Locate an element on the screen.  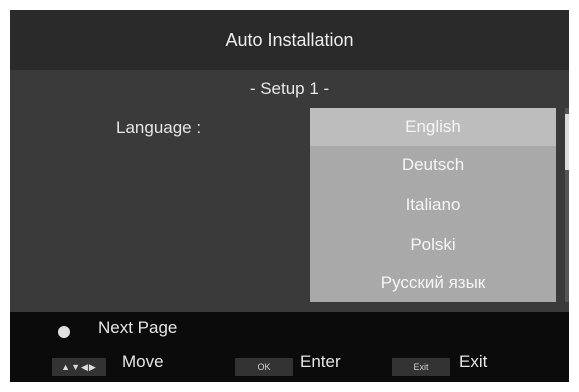
scrollbar-thumb is located at coordinates (567, 142).